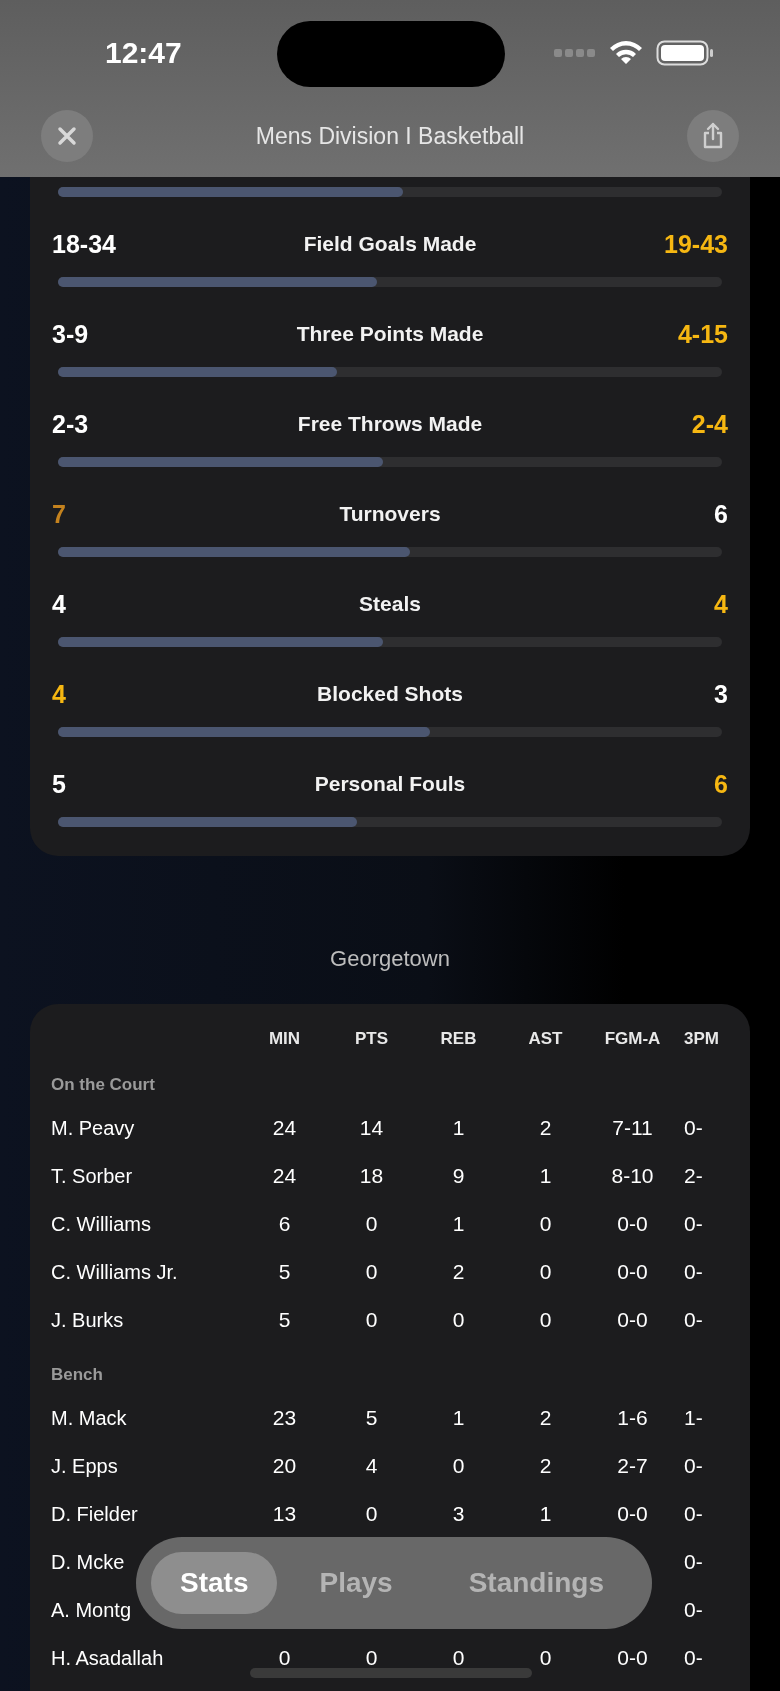 The height and width of the screenshot is (1691, 780). I want to click on team-name: Georgetown, so click(390, 959).